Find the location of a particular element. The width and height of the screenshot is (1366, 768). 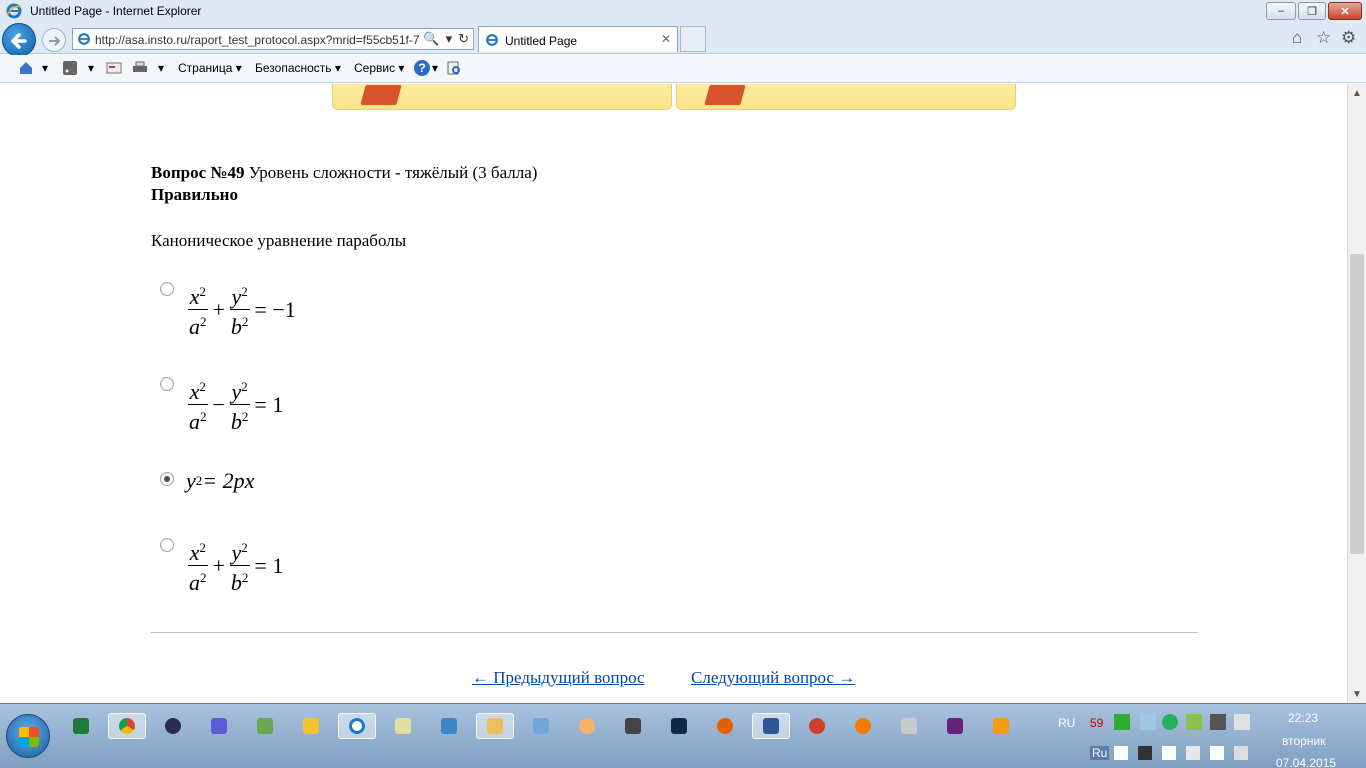

word-icon is located at coordinates (771, 726).